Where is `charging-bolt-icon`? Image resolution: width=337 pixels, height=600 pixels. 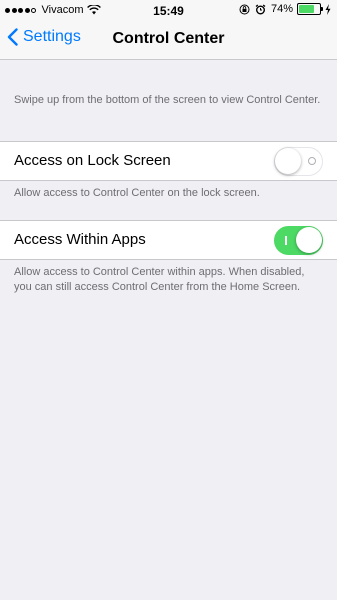
charging-bolt-icon is located at coordinates (328, 9).